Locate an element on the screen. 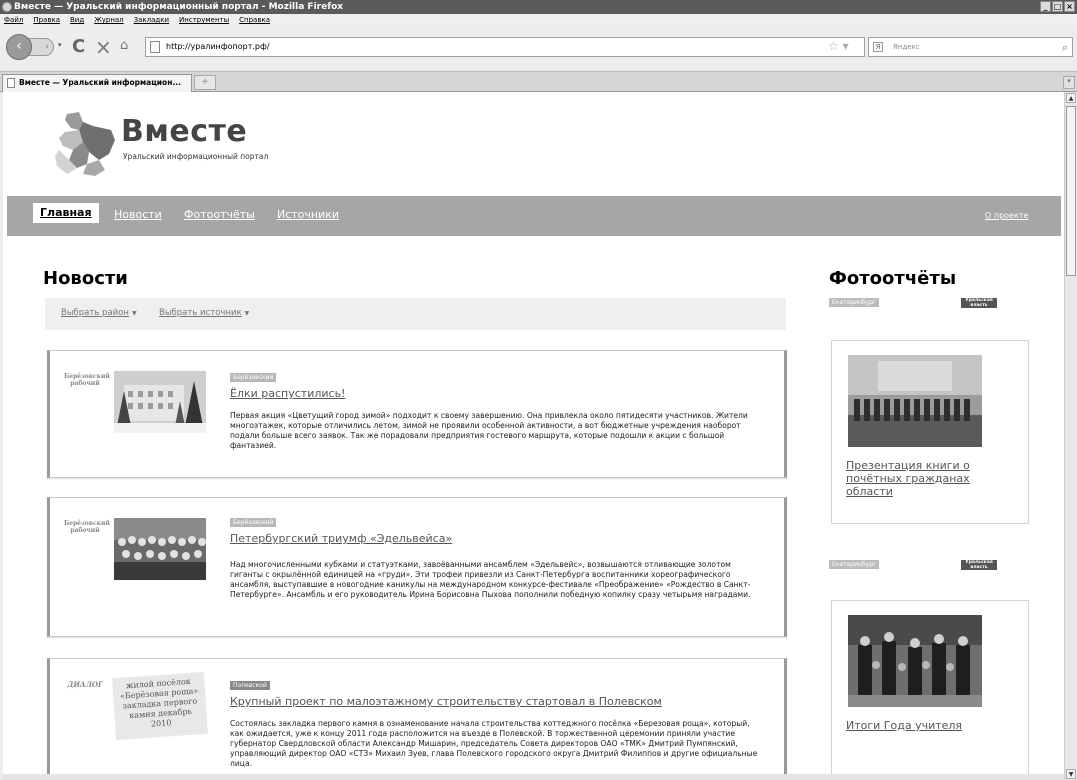 This screenshot has height=780, width=1077. nav-news: Новости is located at coordinates (138, 214).